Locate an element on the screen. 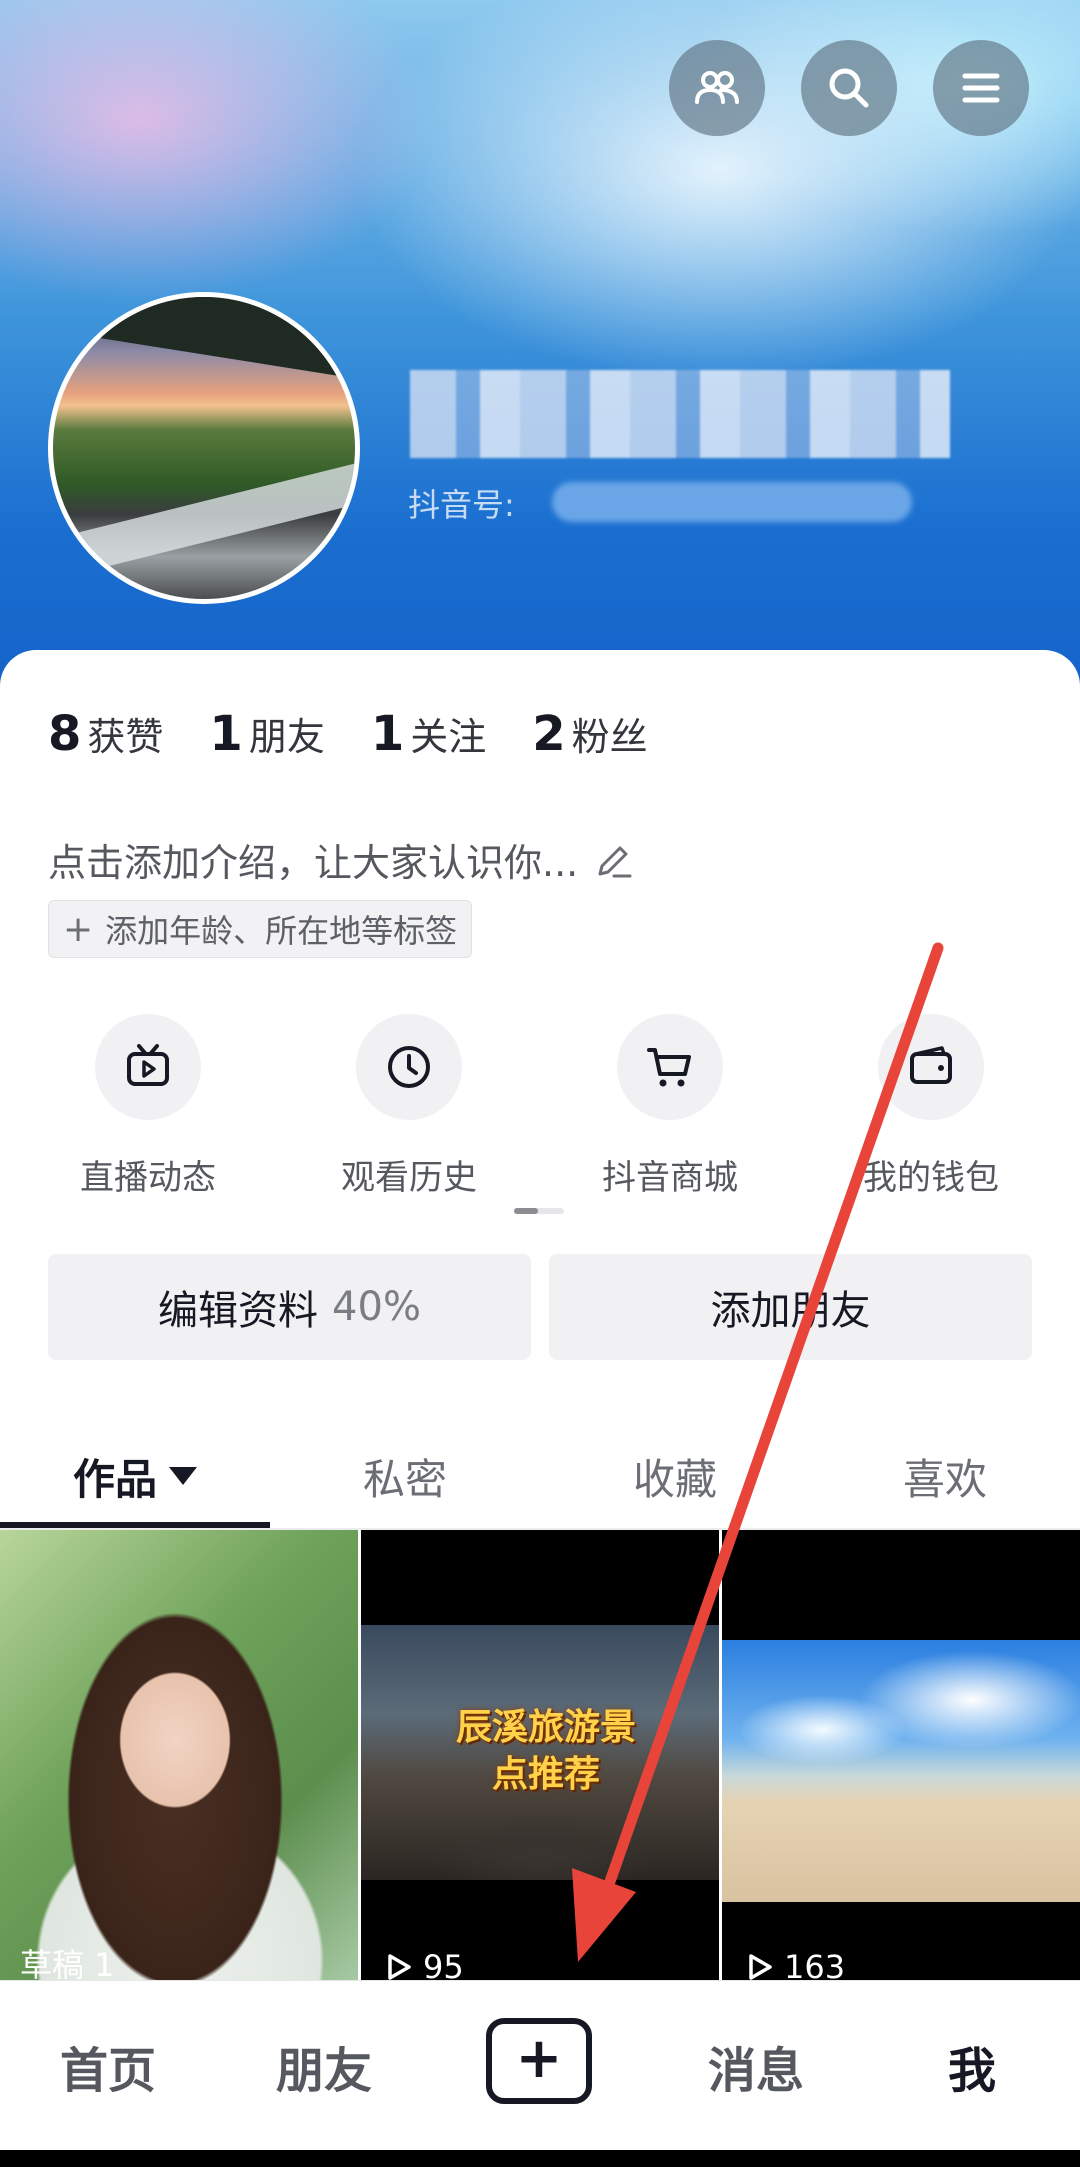 This screenshot has width=1080, height=2167. quick-action-label: 抖音商城 is located at coordinates (670, 1178).